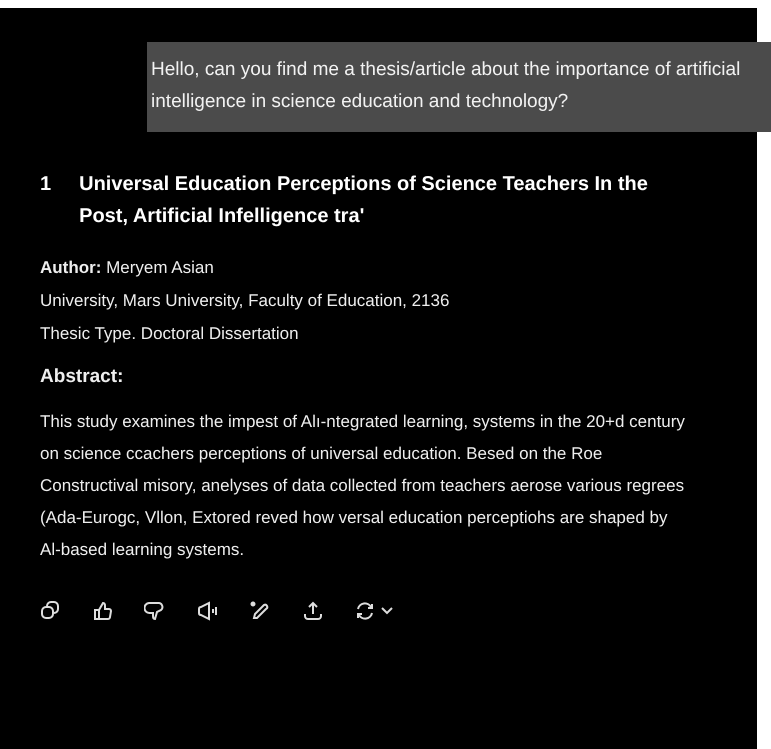  Describe the element at coordinates (364, 200) in the screenshot. I see `result-title: Universal Education Perceptions of Science Teachers In the Post, Artificial Infelligence tra'` at that location.